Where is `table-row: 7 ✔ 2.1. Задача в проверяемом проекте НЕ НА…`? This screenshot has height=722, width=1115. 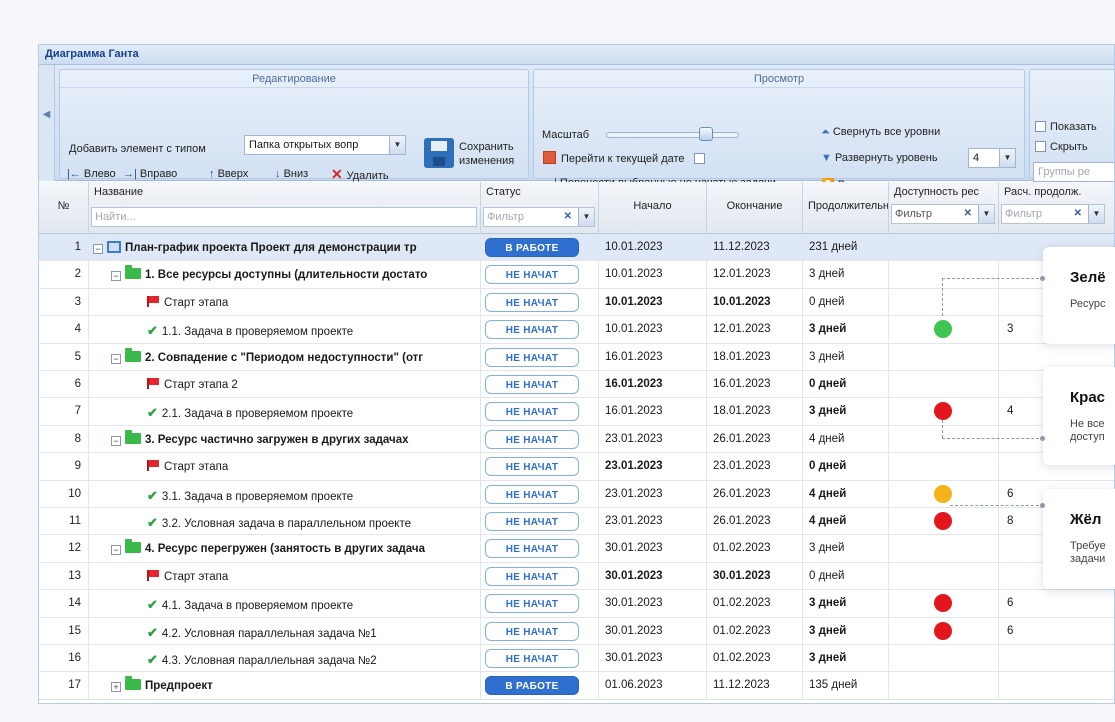 table-row: 7 ✔ 2.1. Задача в проверяемом проекте НЕ НА… is located at coordinates (576, 412).